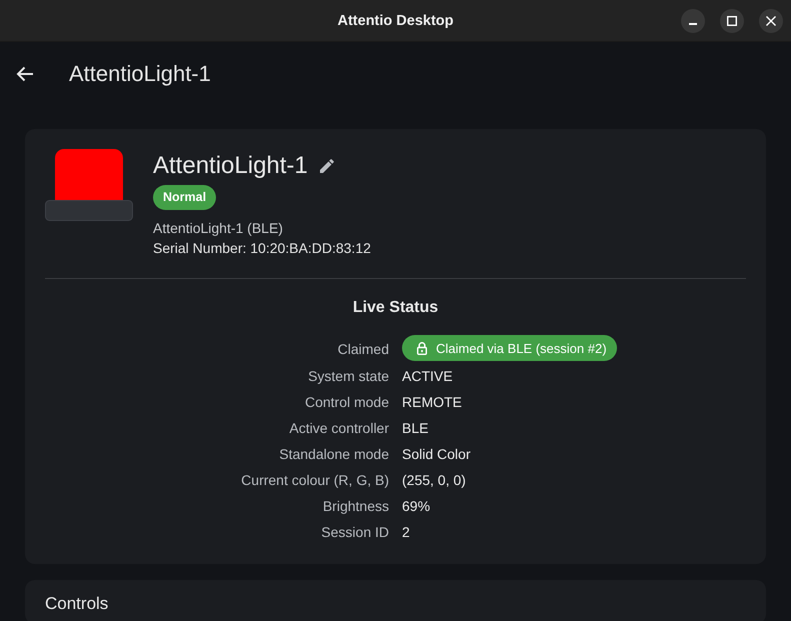 The image size is (791, 621). What do you see at coordinates (355, 506) in the screenshot?
I see `status-label: Brightness` at bounding box center [355, 506].